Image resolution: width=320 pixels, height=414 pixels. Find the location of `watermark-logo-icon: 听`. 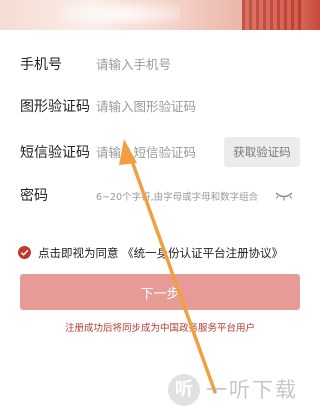

watermark-logo-icon: 听 is located at coordinates (184, 390).